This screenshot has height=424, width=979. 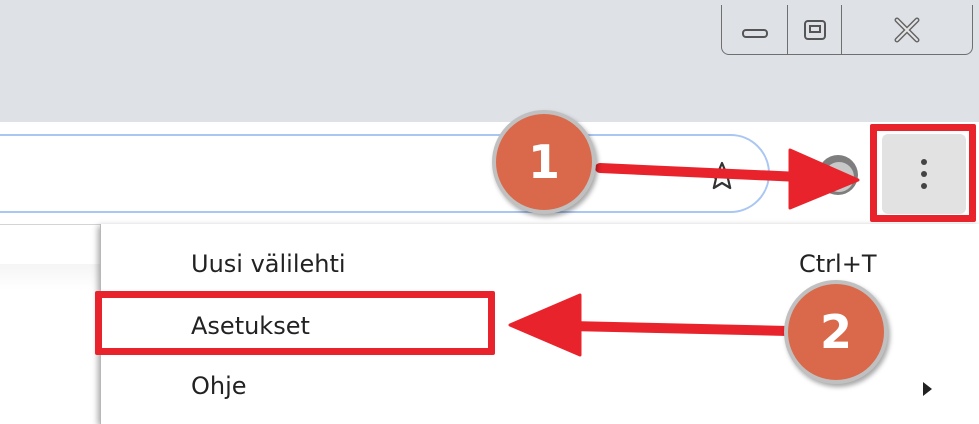 I want to click on close-button, so click(x=907, y=29).